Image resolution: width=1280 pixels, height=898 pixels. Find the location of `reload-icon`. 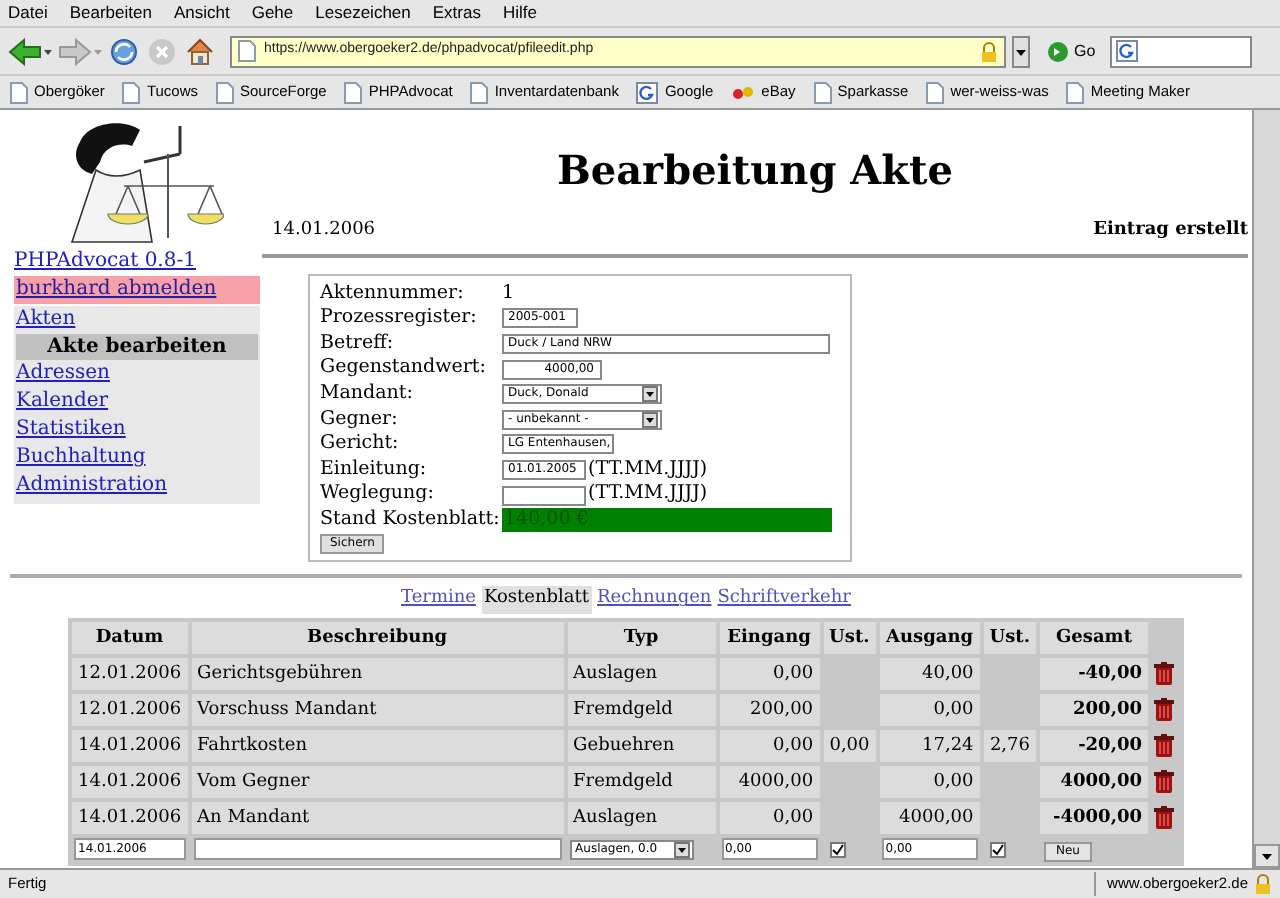

reload-icon is located at coordinates (124, 51).